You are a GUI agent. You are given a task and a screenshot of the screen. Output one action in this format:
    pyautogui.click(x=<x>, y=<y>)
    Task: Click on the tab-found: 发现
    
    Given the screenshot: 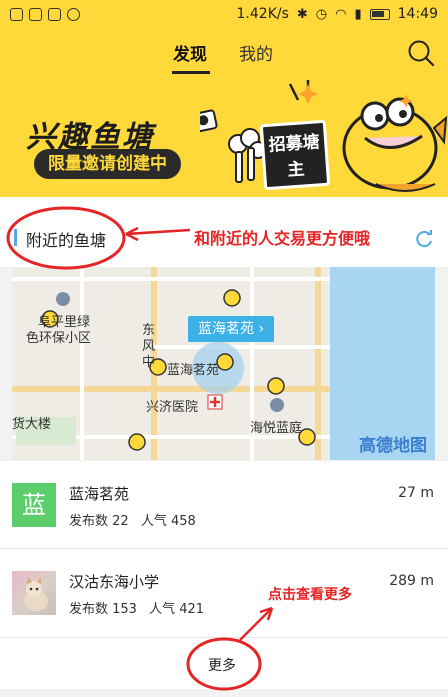 What is the action you would take?
    pyautogui.click(x=190, y=52)
    